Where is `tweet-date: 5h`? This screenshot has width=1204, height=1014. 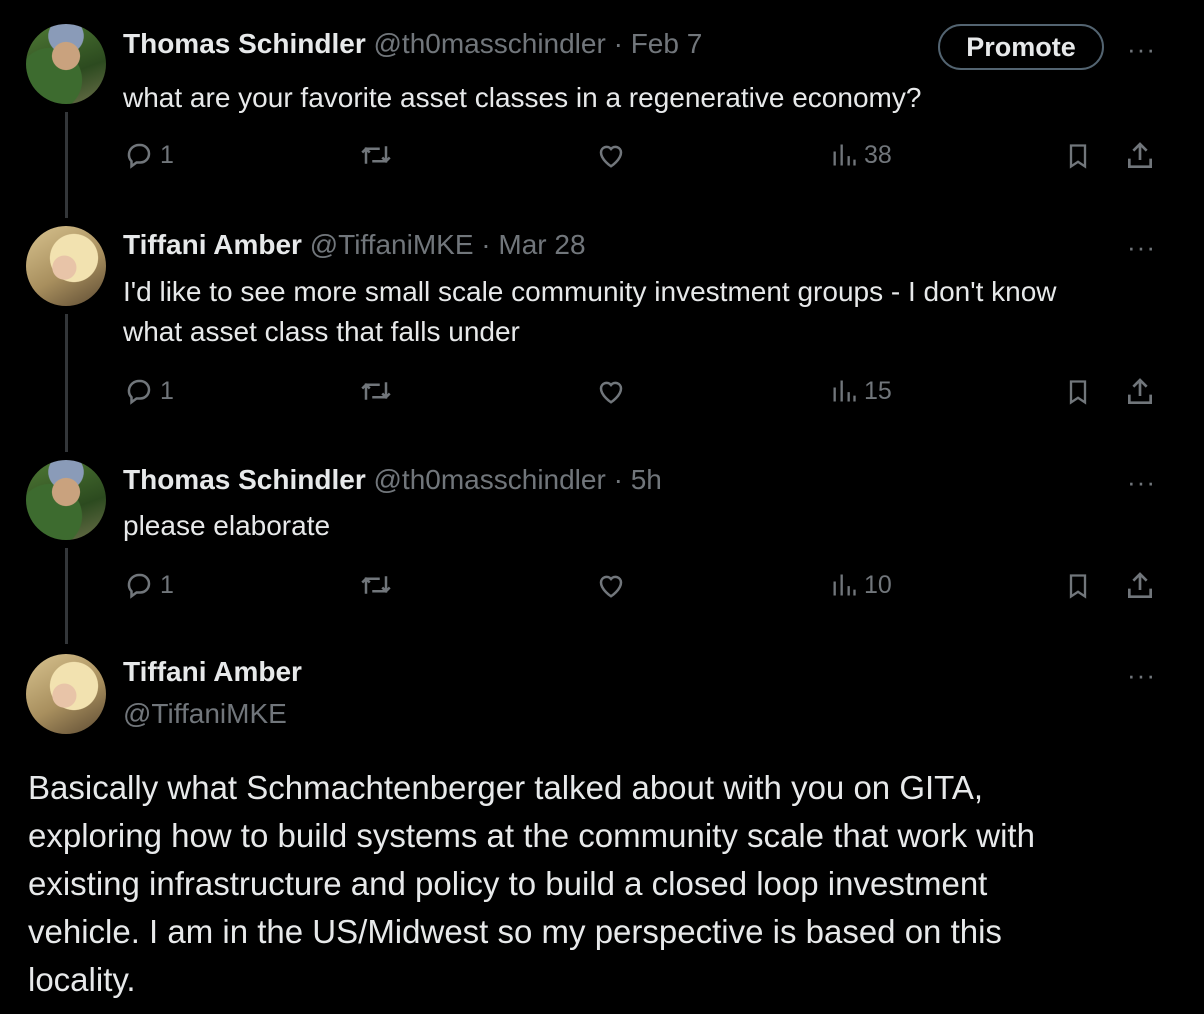 tweet-date: 5h is located at coordinates (646, 479).